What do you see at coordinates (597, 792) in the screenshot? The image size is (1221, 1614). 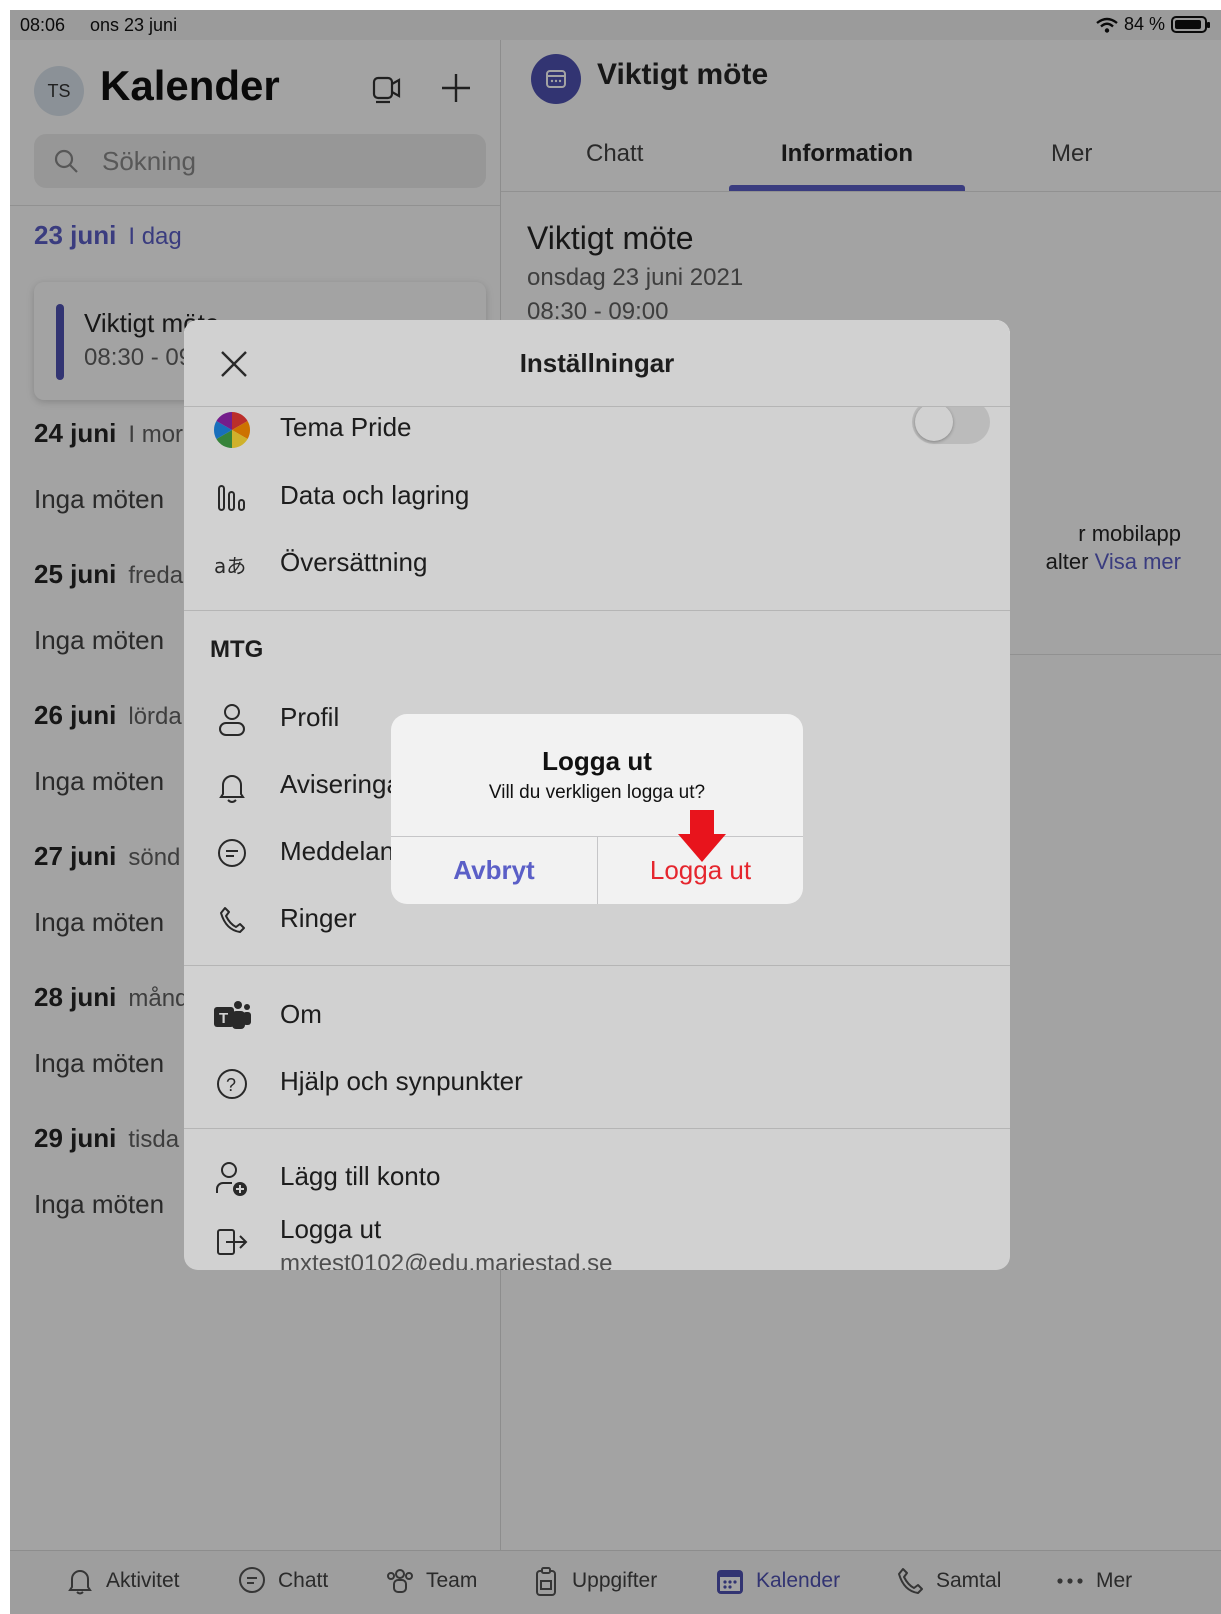 I see `alert-message: Vill du verkligen logga ut?` at bounding box center [597, 792].